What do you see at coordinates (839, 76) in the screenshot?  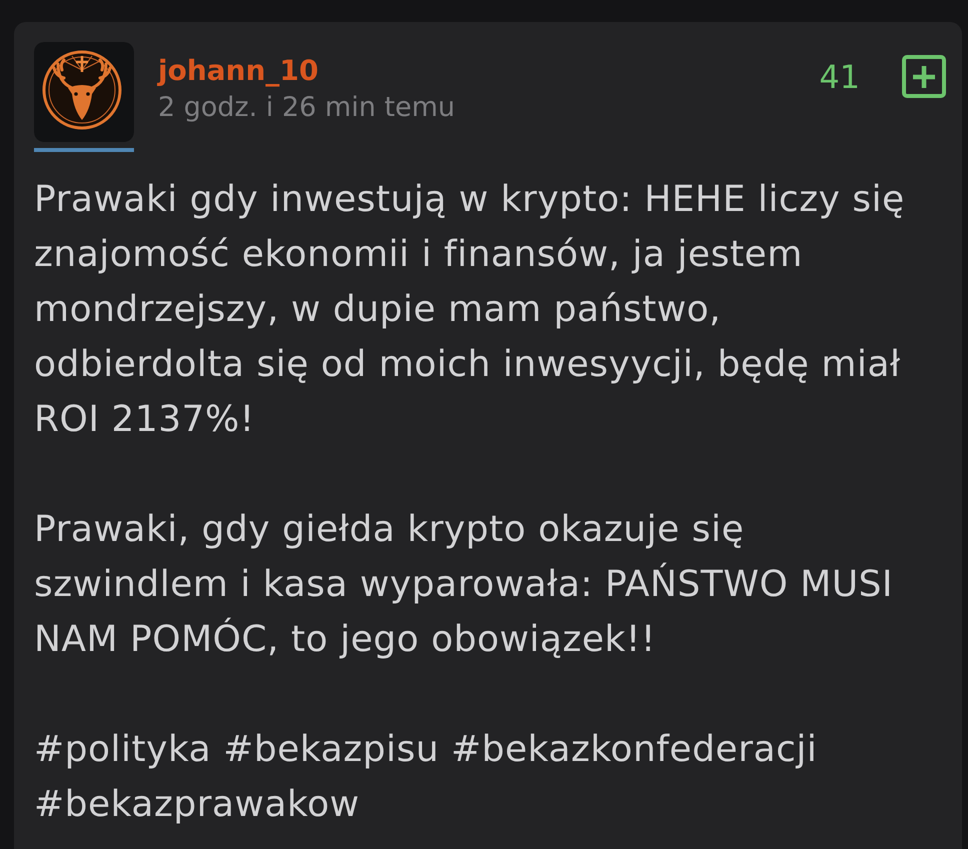 I see `vote-count: 41` at bounding box center [839, 76].